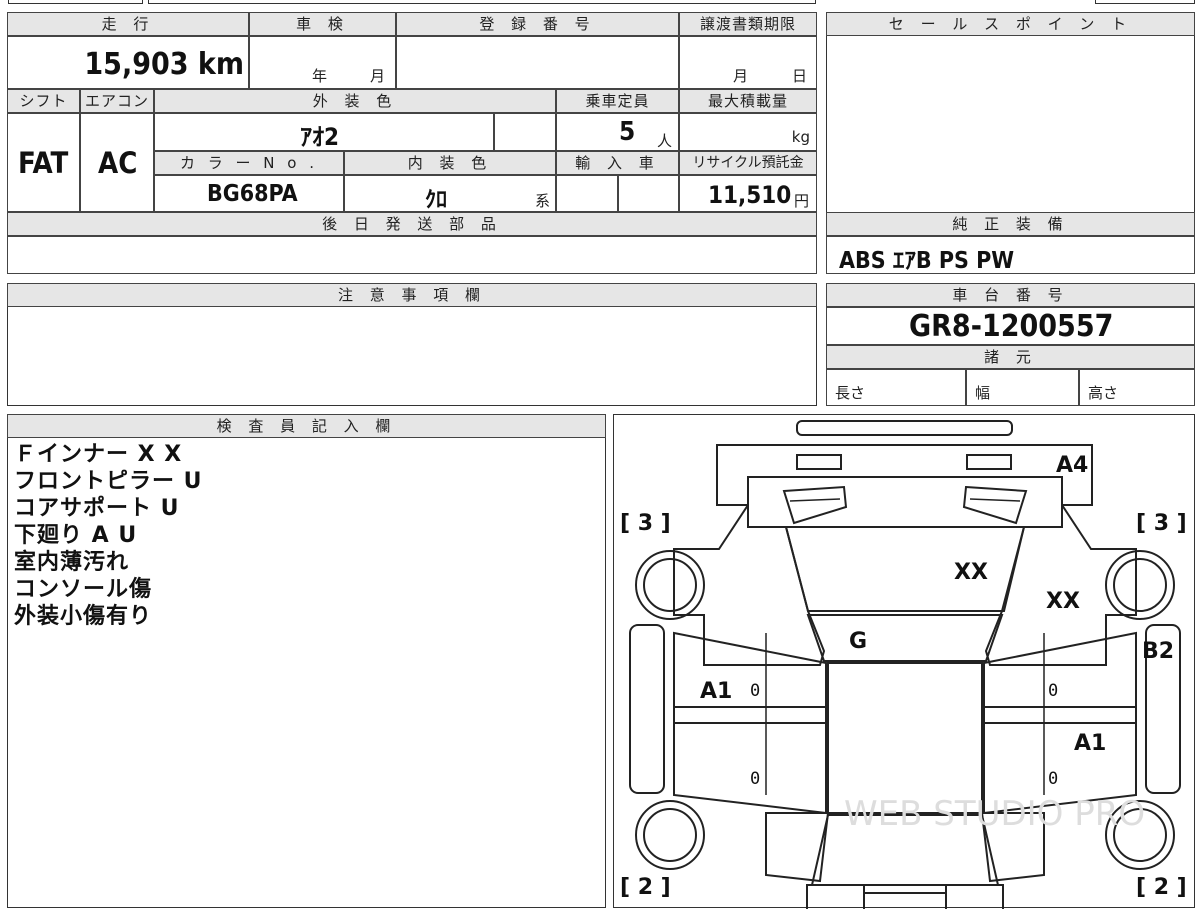 This screenshot has width=1200, height=909. Describe the element at coordinates (450, 194) in the screenshot. I see `interior-color-cell: ｸﾛ 系` at that location.